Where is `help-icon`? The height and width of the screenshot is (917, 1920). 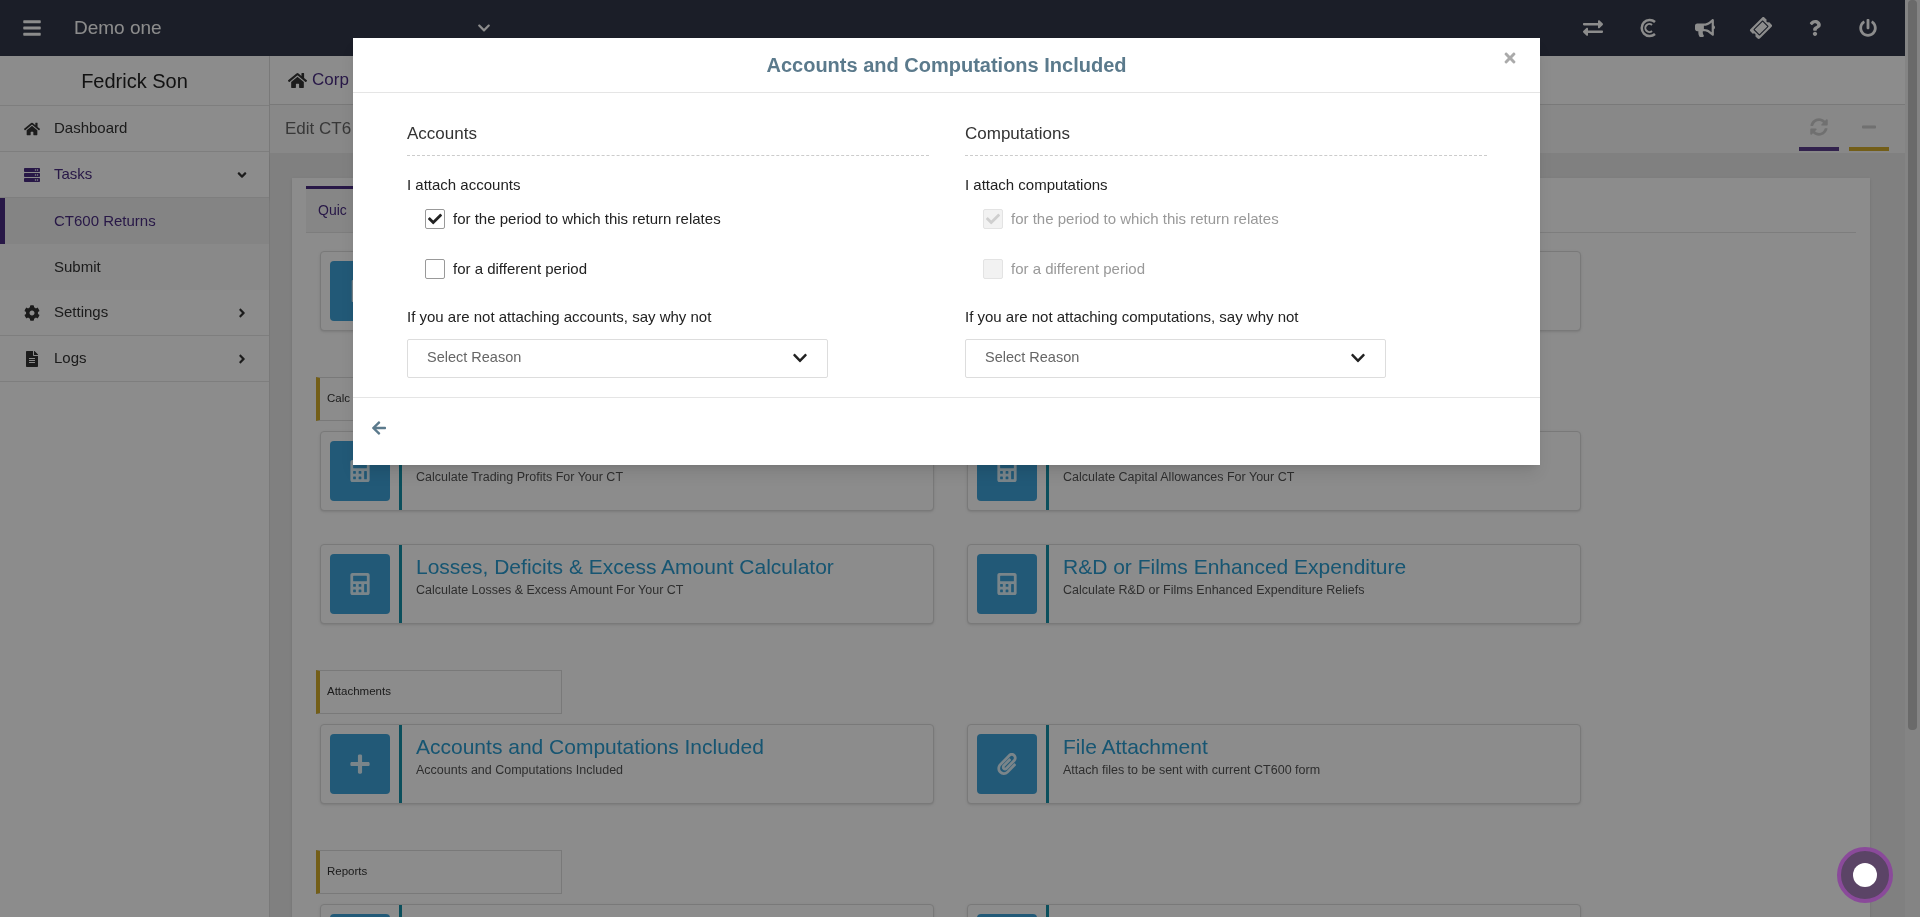 help-icon is located at coordinates (1815, 28).